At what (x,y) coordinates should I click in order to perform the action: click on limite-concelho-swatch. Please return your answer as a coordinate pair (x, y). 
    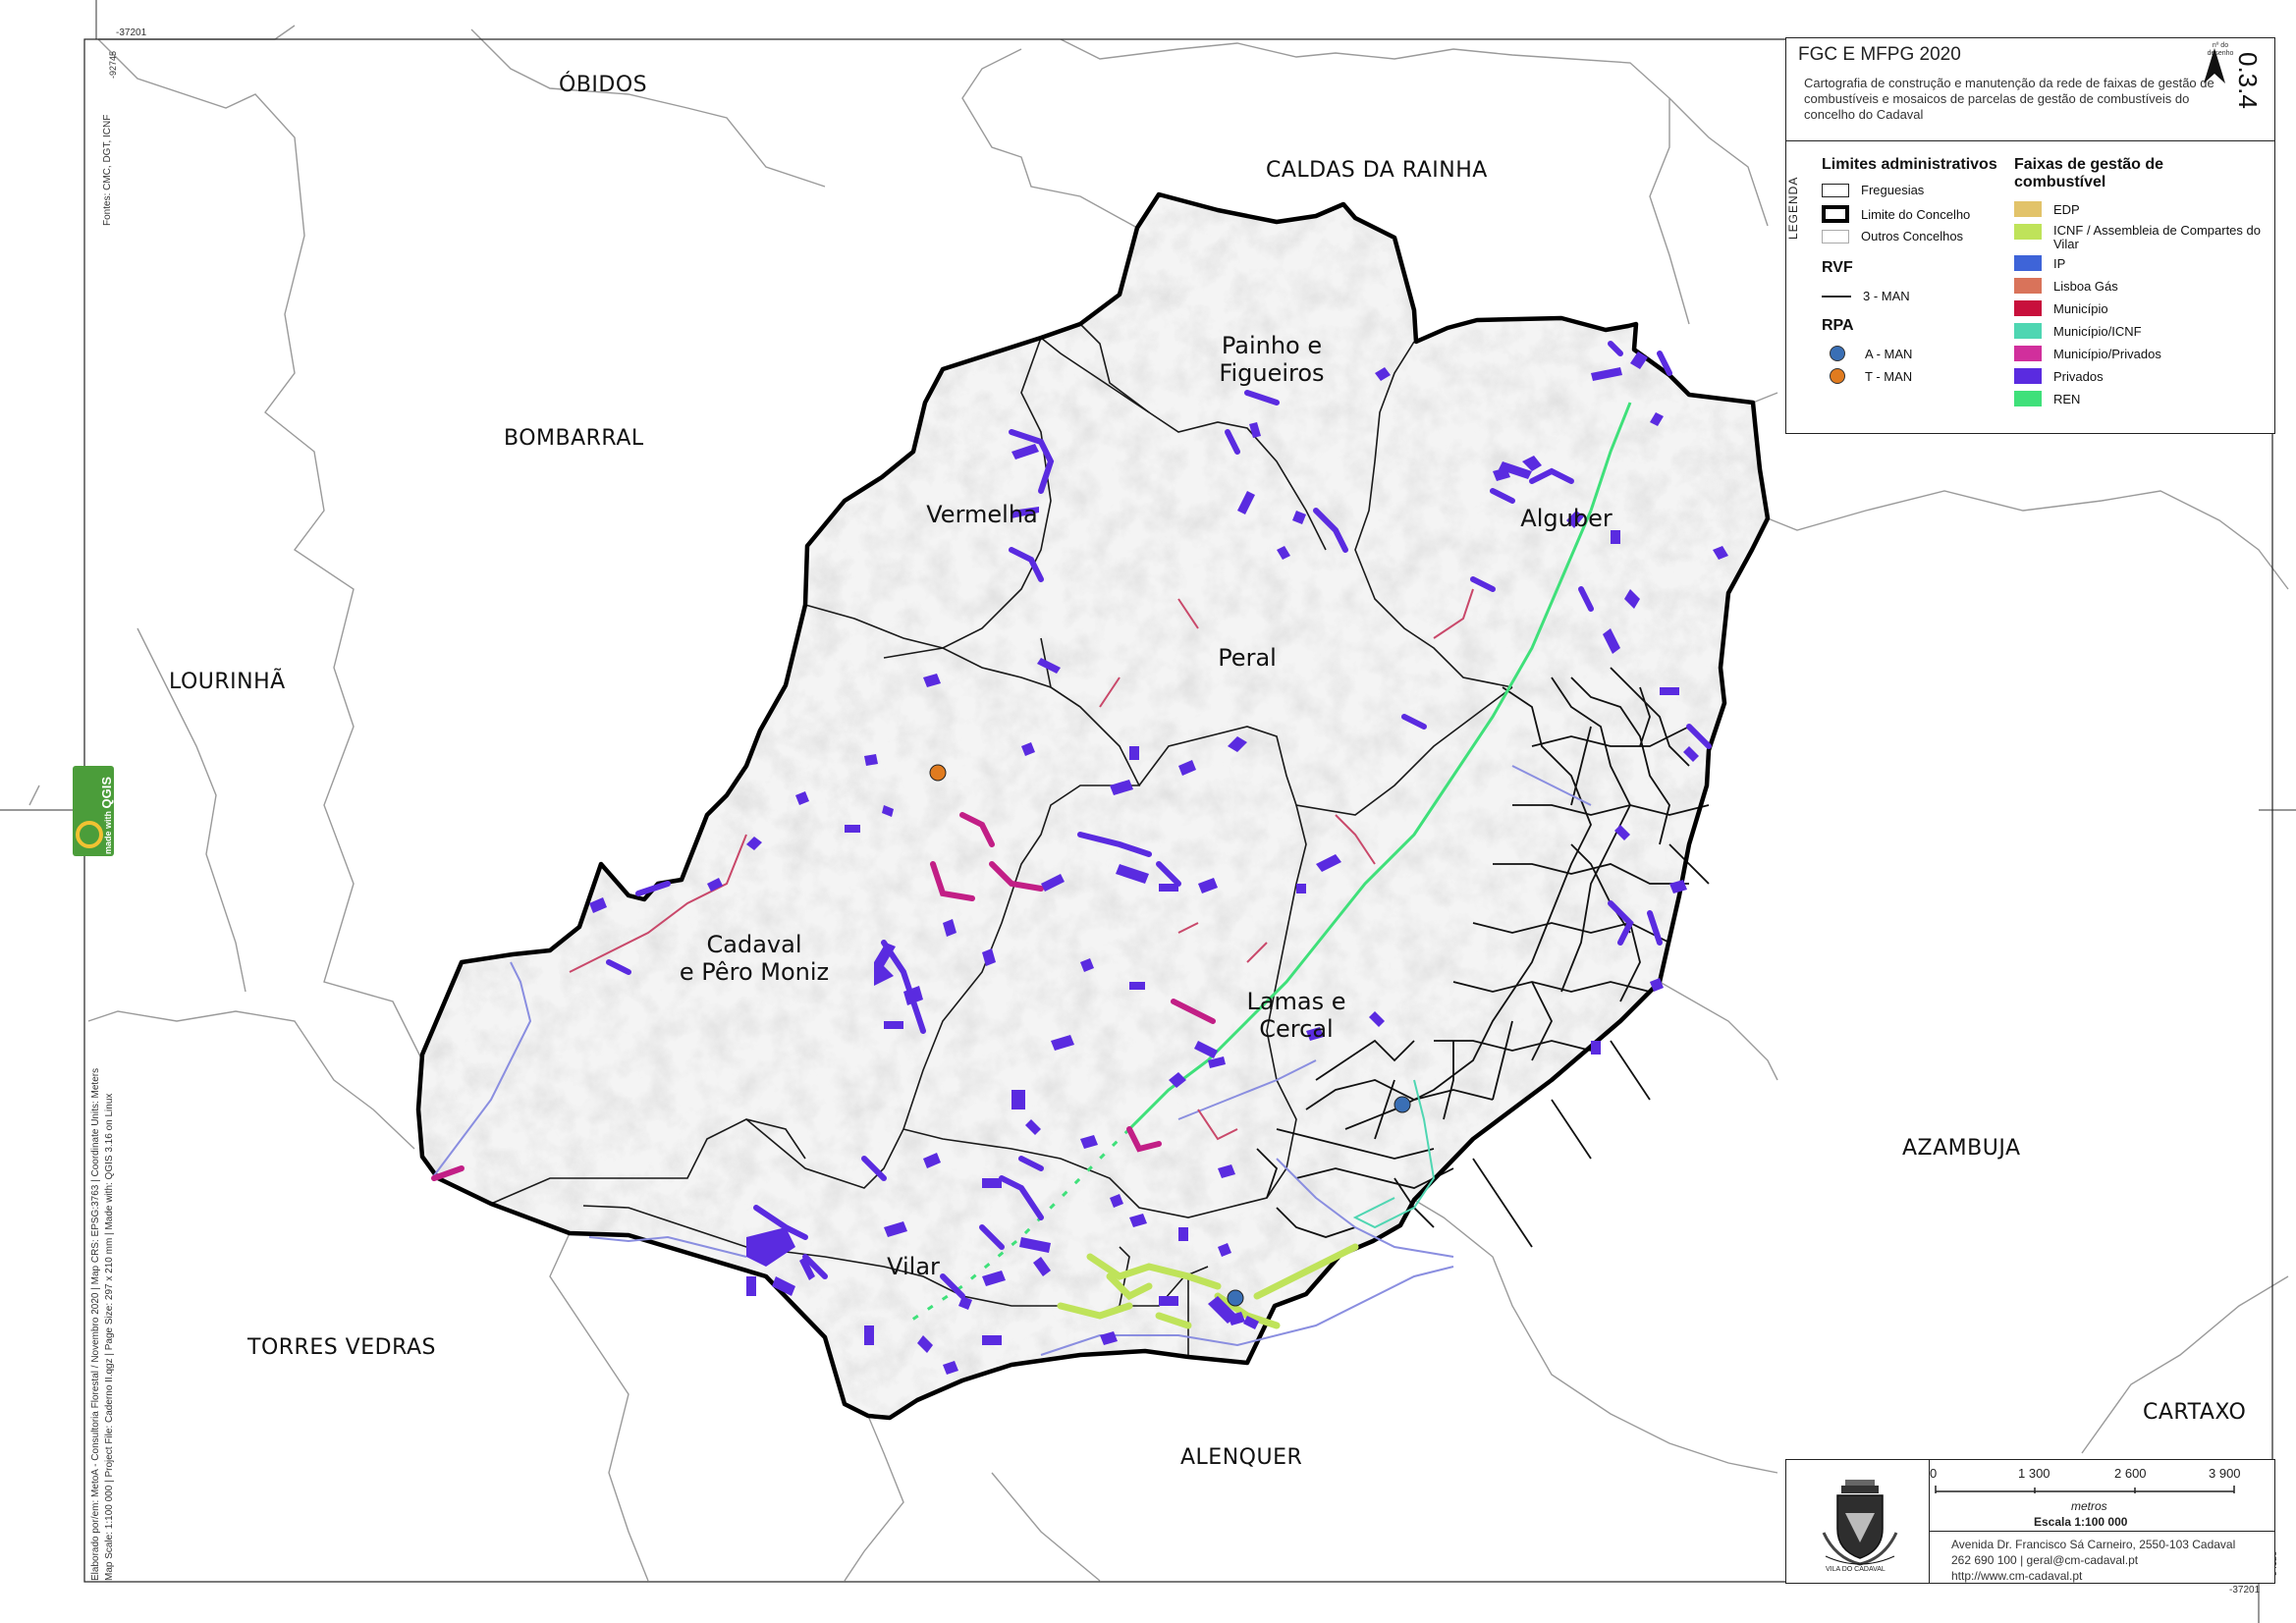
    Looking at the image, I should click on (1835, 214).